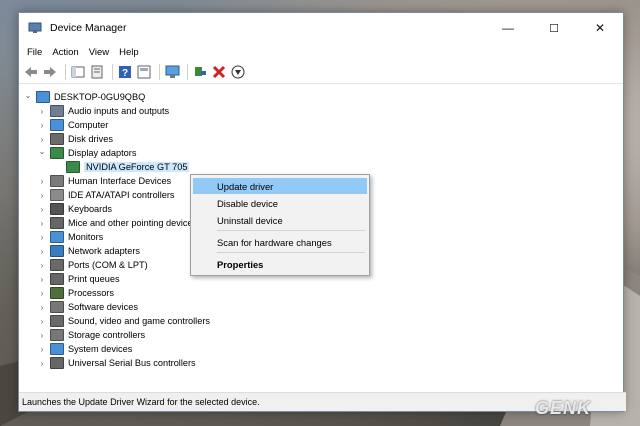  I want to click on tree-category: › Monitors, so click(70, 237).